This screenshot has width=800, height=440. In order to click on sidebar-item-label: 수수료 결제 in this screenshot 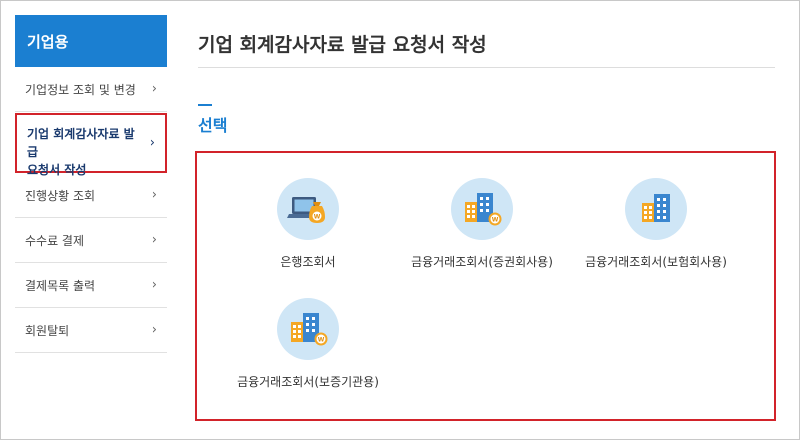, I will do `click(55, 241)`.